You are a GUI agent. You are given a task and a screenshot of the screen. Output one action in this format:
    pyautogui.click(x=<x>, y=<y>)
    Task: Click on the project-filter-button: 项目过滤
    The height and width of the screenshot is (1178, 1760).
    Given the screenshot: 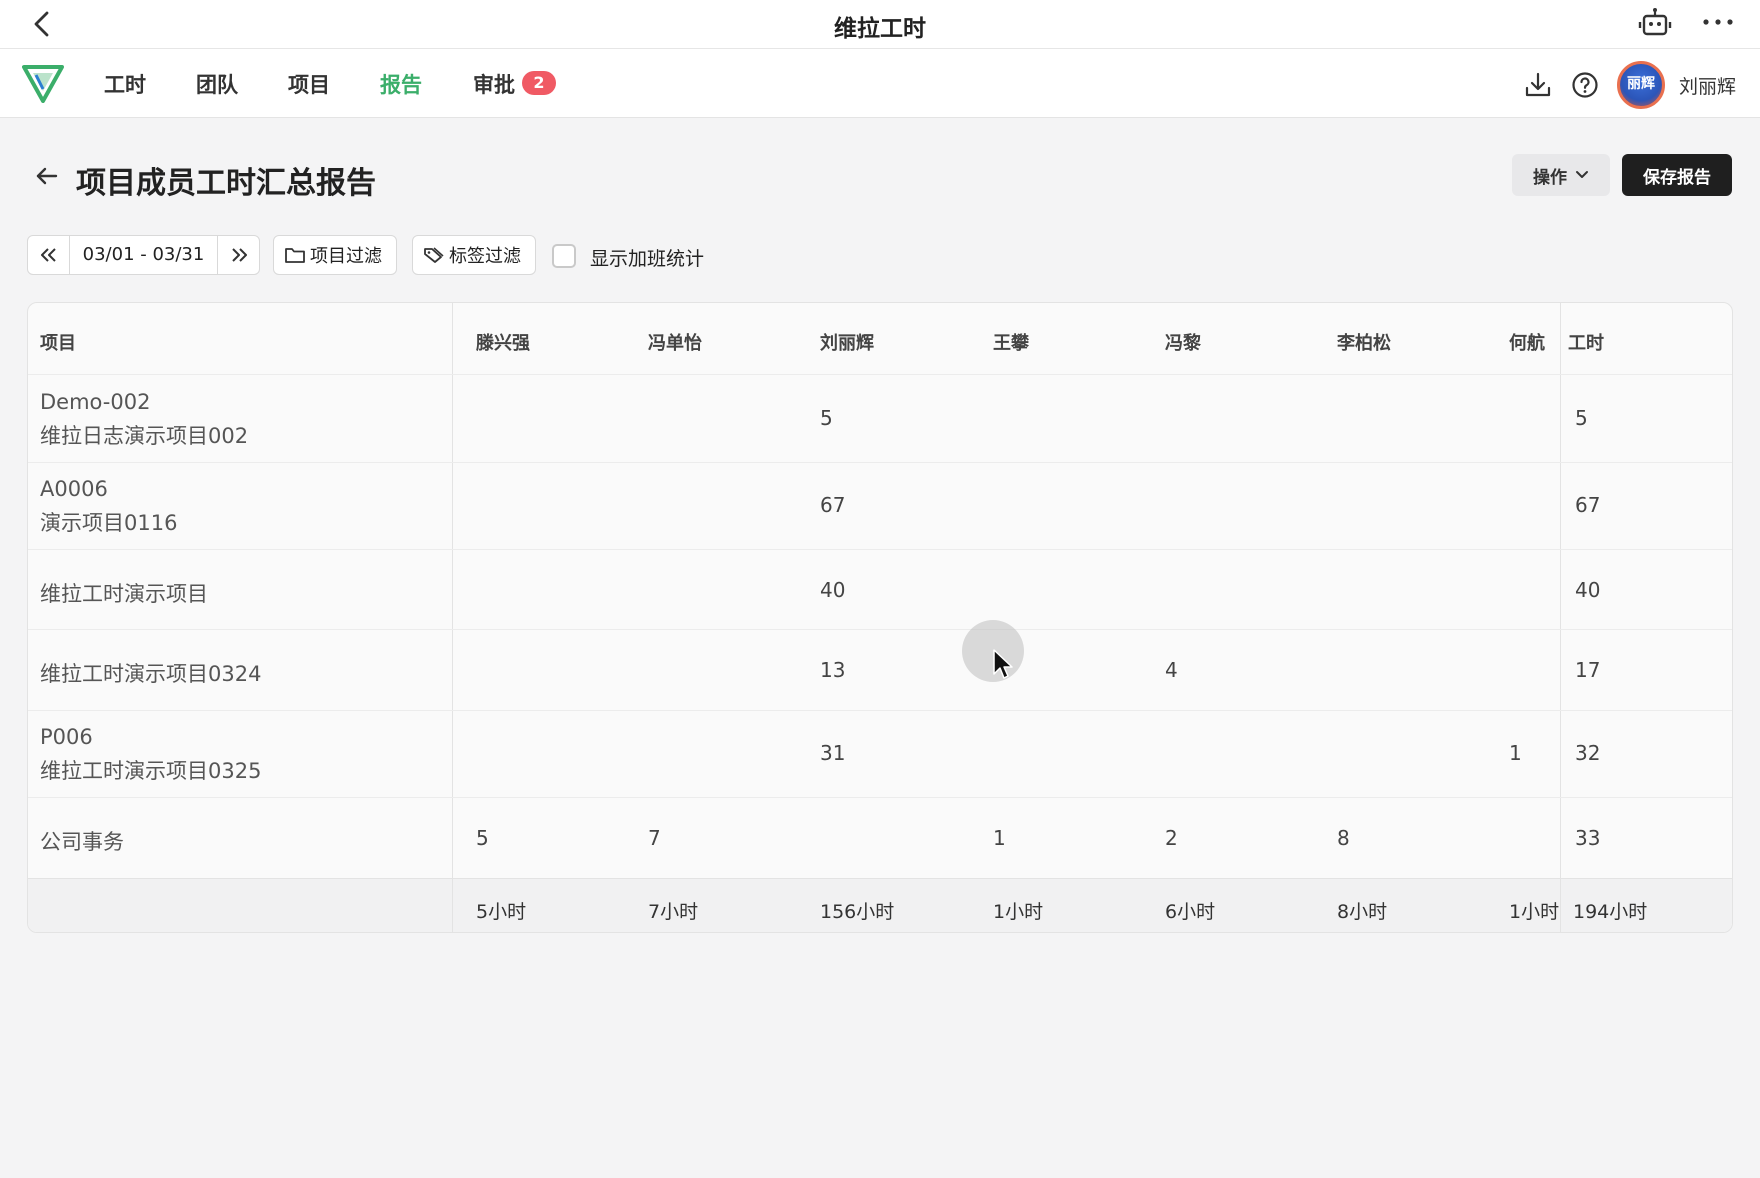 What is the action you would take?
    pyautogui.click(x=335, y=255)
    